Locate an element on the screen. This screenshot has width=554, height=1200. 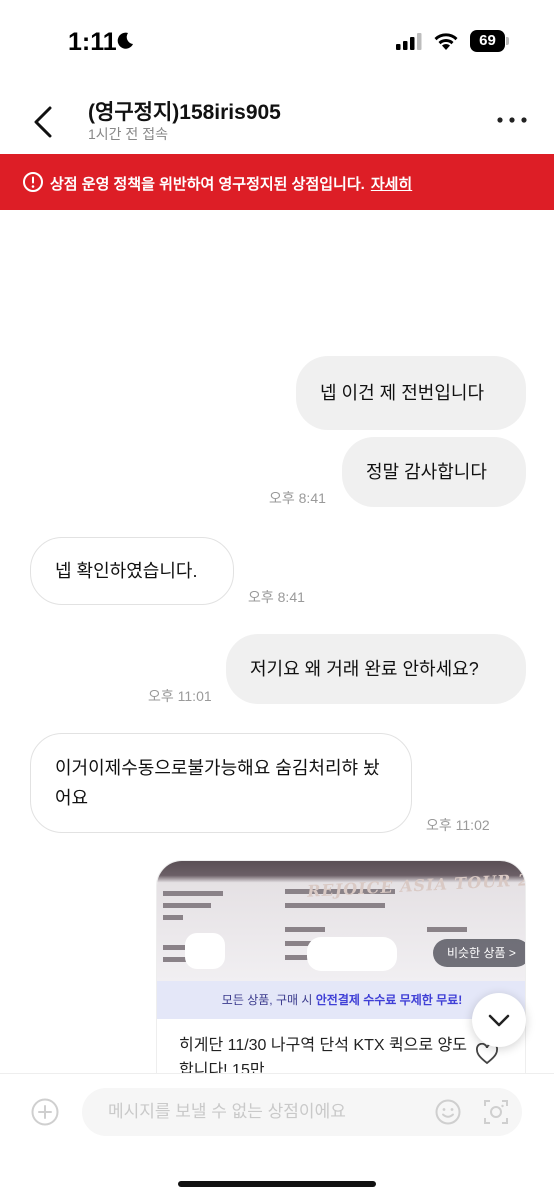
promo-highlight: 안전결제 수수료 무제한 무료! is located at coordinates (389, 1000).